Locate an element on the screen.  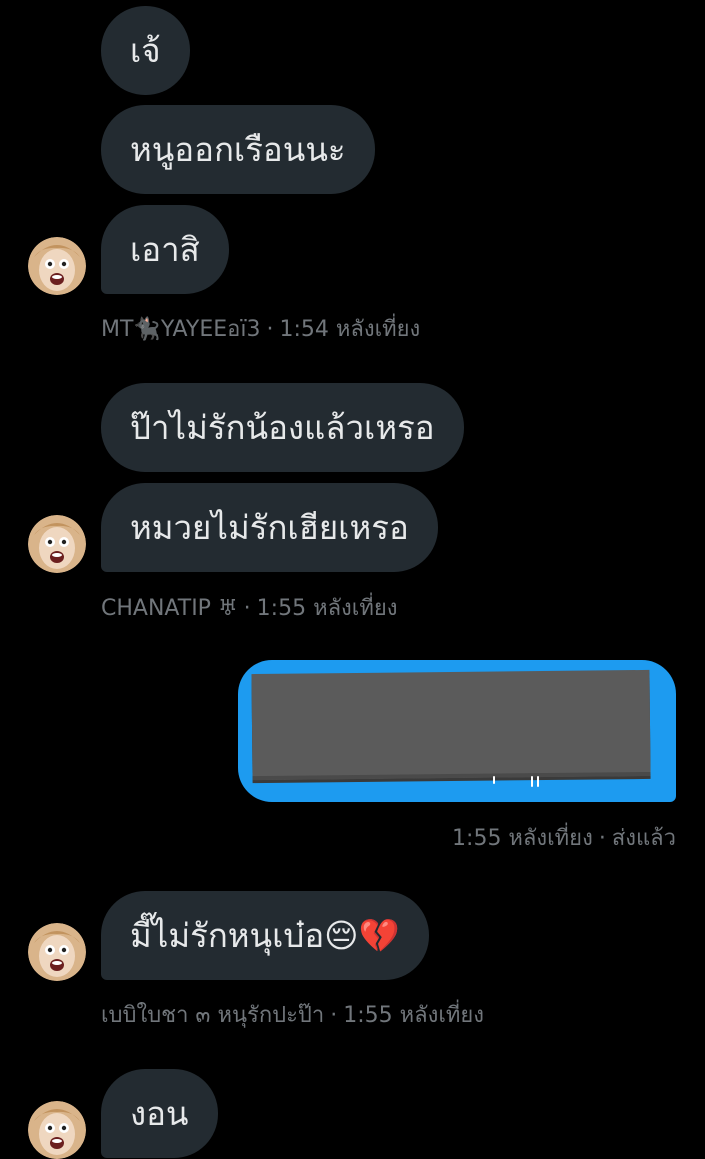
message-bubble: งอน is located at coordinates (159, 1113).